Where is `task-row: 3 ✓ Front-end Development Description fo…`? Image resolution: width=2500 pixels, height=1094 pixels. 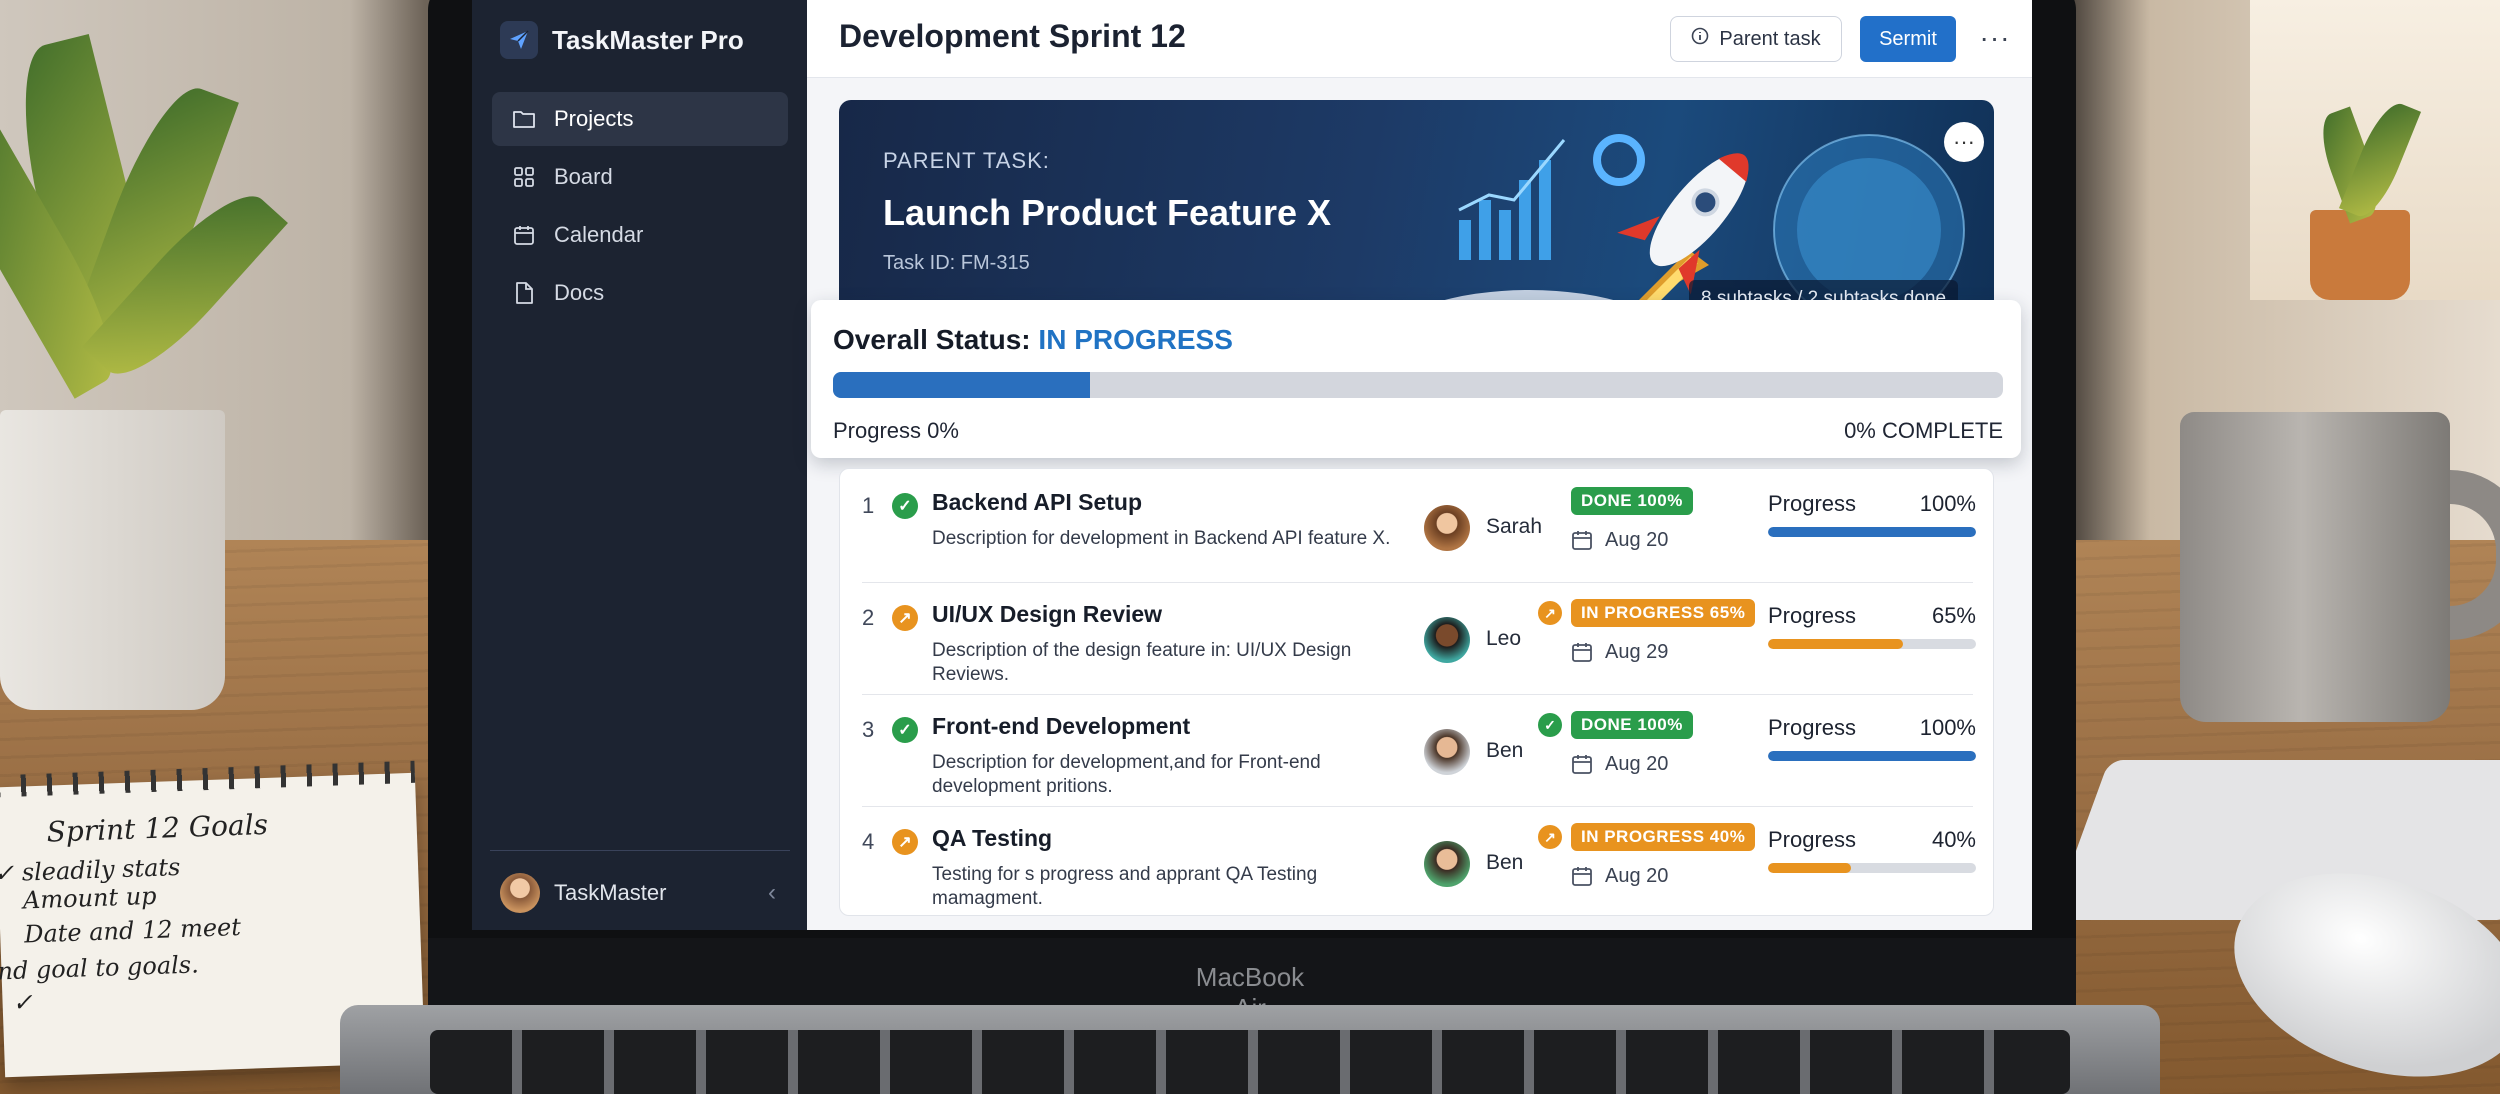 task-row: 3 ✓ Front-end Development Description fo… is located at coordinates (1417, 750).